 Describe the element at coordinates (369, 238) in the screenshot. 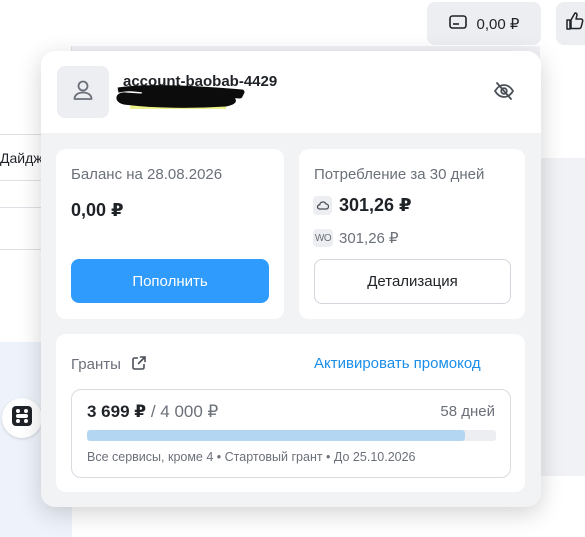

I see `wo-usage-value: 301,26 ₽` at that location.